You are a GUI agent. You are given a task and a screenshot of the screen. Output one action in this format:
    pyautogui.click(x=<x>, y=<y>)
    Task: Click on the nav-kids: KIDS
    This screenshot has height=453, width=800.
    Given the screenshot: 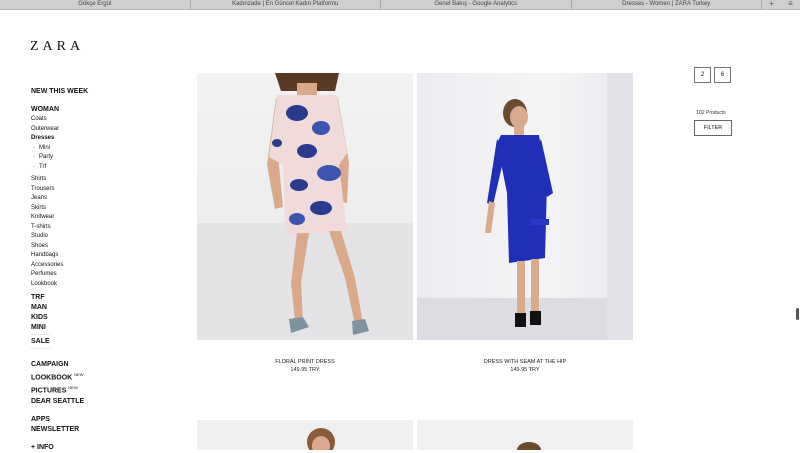 What is the action you would take?
    pyautogui.click(x=91, y=318)
    